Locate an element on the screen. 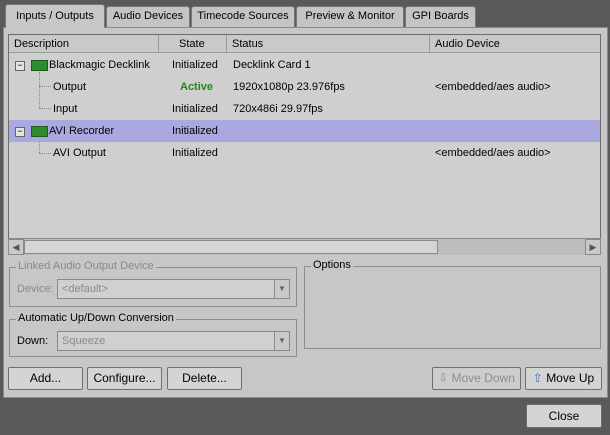 The width and height of the screenshot is (610, 435). move-down-label: Move Down is located at coordinates (483, 378).